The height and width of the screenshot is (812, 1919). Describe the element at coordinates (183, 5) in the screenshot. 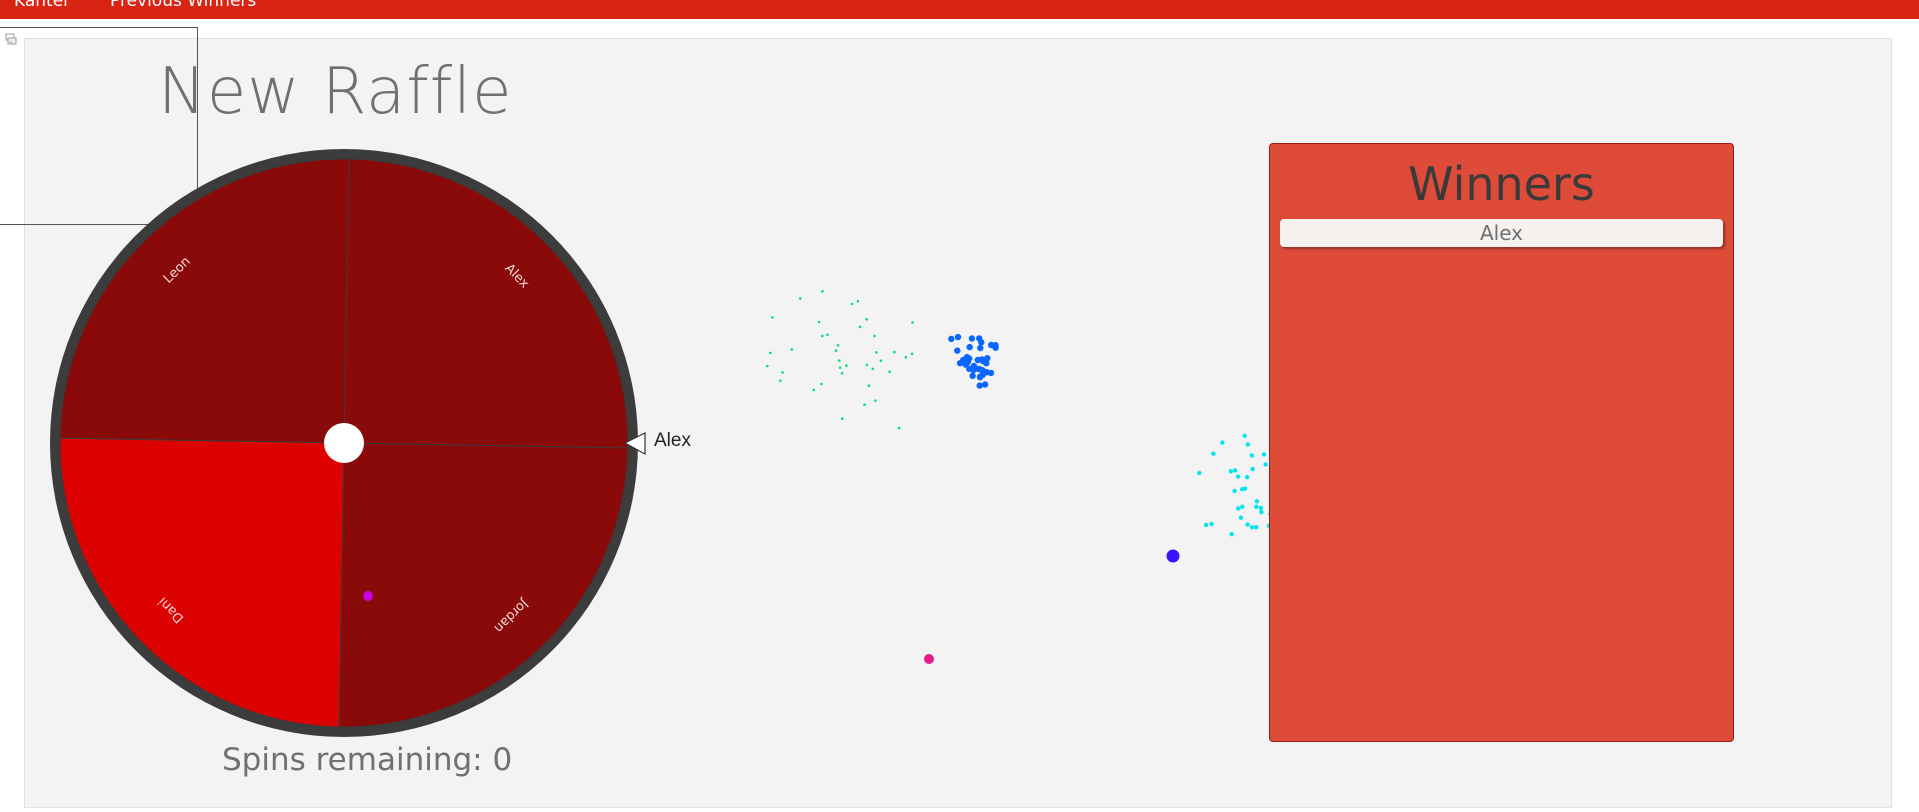

I see `nav-item-previous-winners: Previous Winners` at that location.